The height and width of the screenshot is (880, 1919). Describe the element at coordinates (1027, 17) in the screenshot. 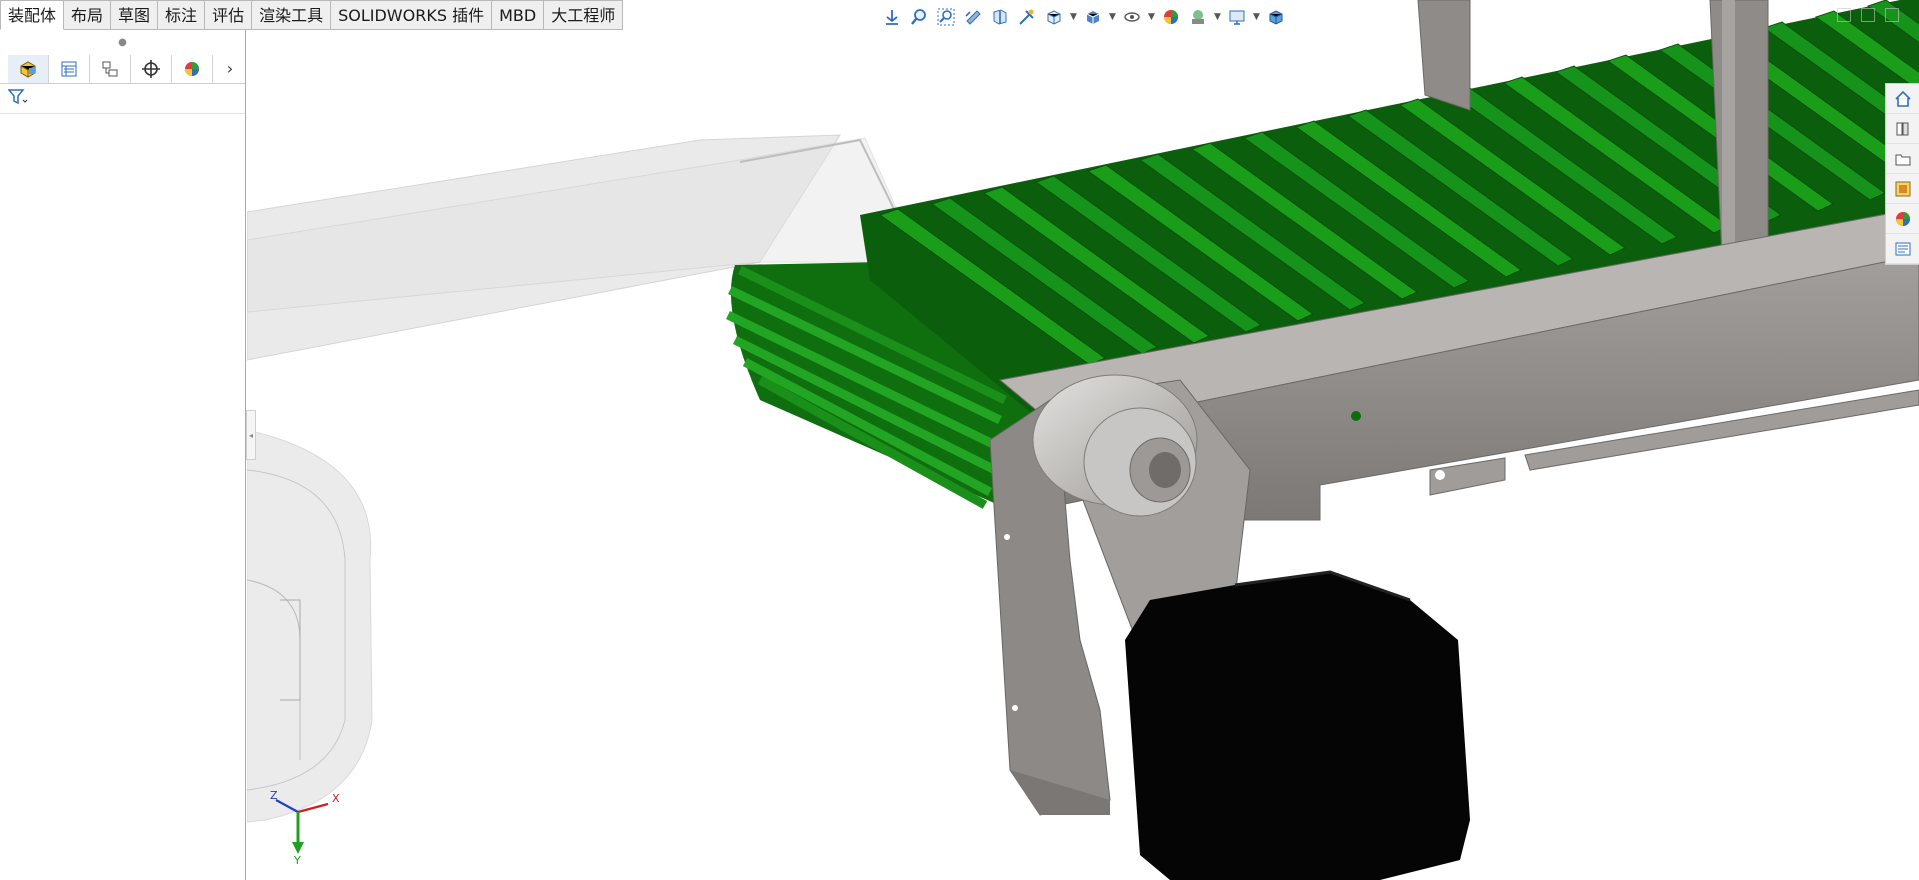

I see `dynamic-annotation-icon` at that location.